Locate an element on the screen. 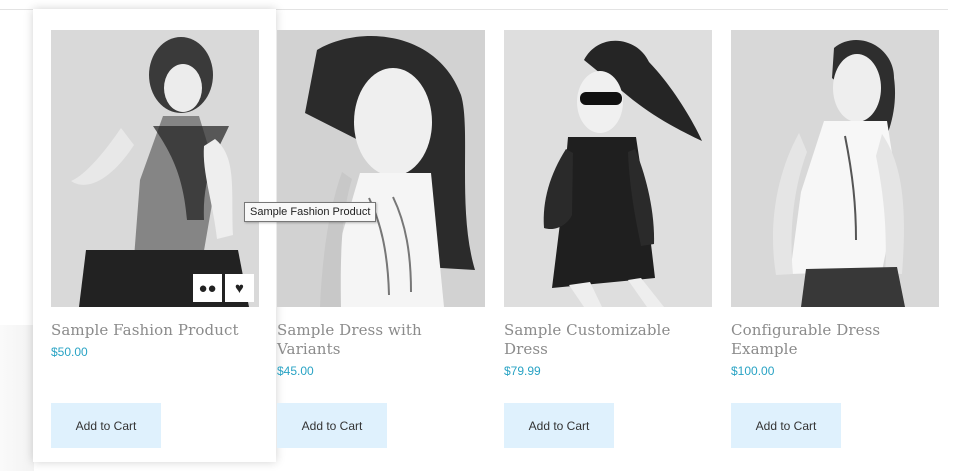 This screenshot has width=980, height=471. product-title: Configurable Dress Example is located at coordinates (833, 340).